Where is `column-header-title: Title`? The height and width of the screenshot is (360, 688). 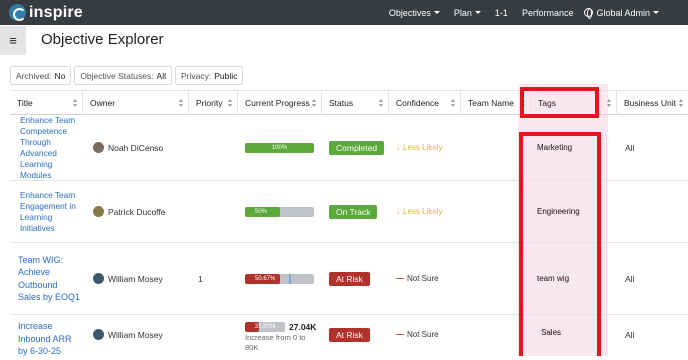
column-header-title: Title is located at coordinates (46, 103).